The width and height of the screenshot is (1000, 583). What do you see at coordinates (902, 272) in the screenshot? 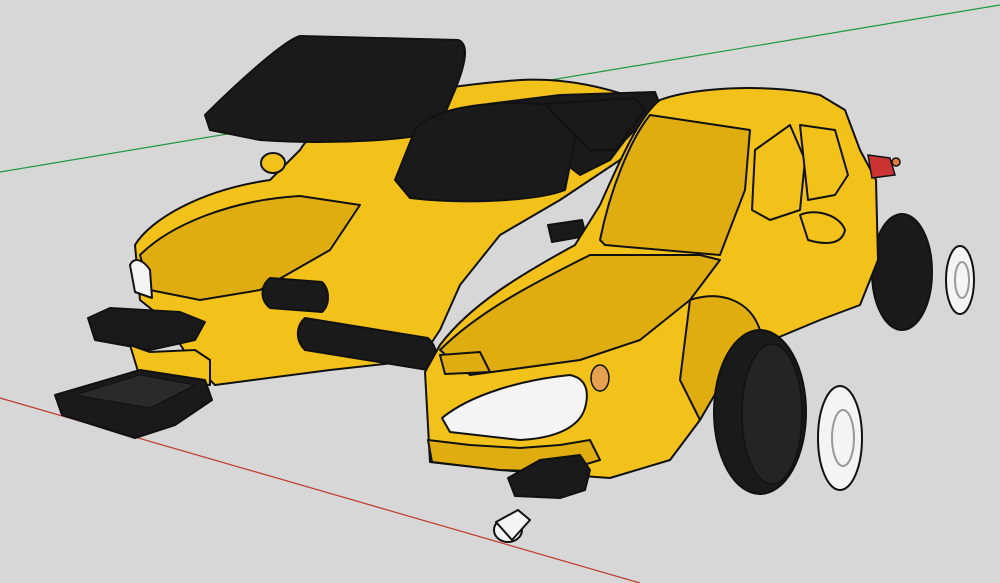
I see `rear-tire-back` at bounding box center [902, 272].